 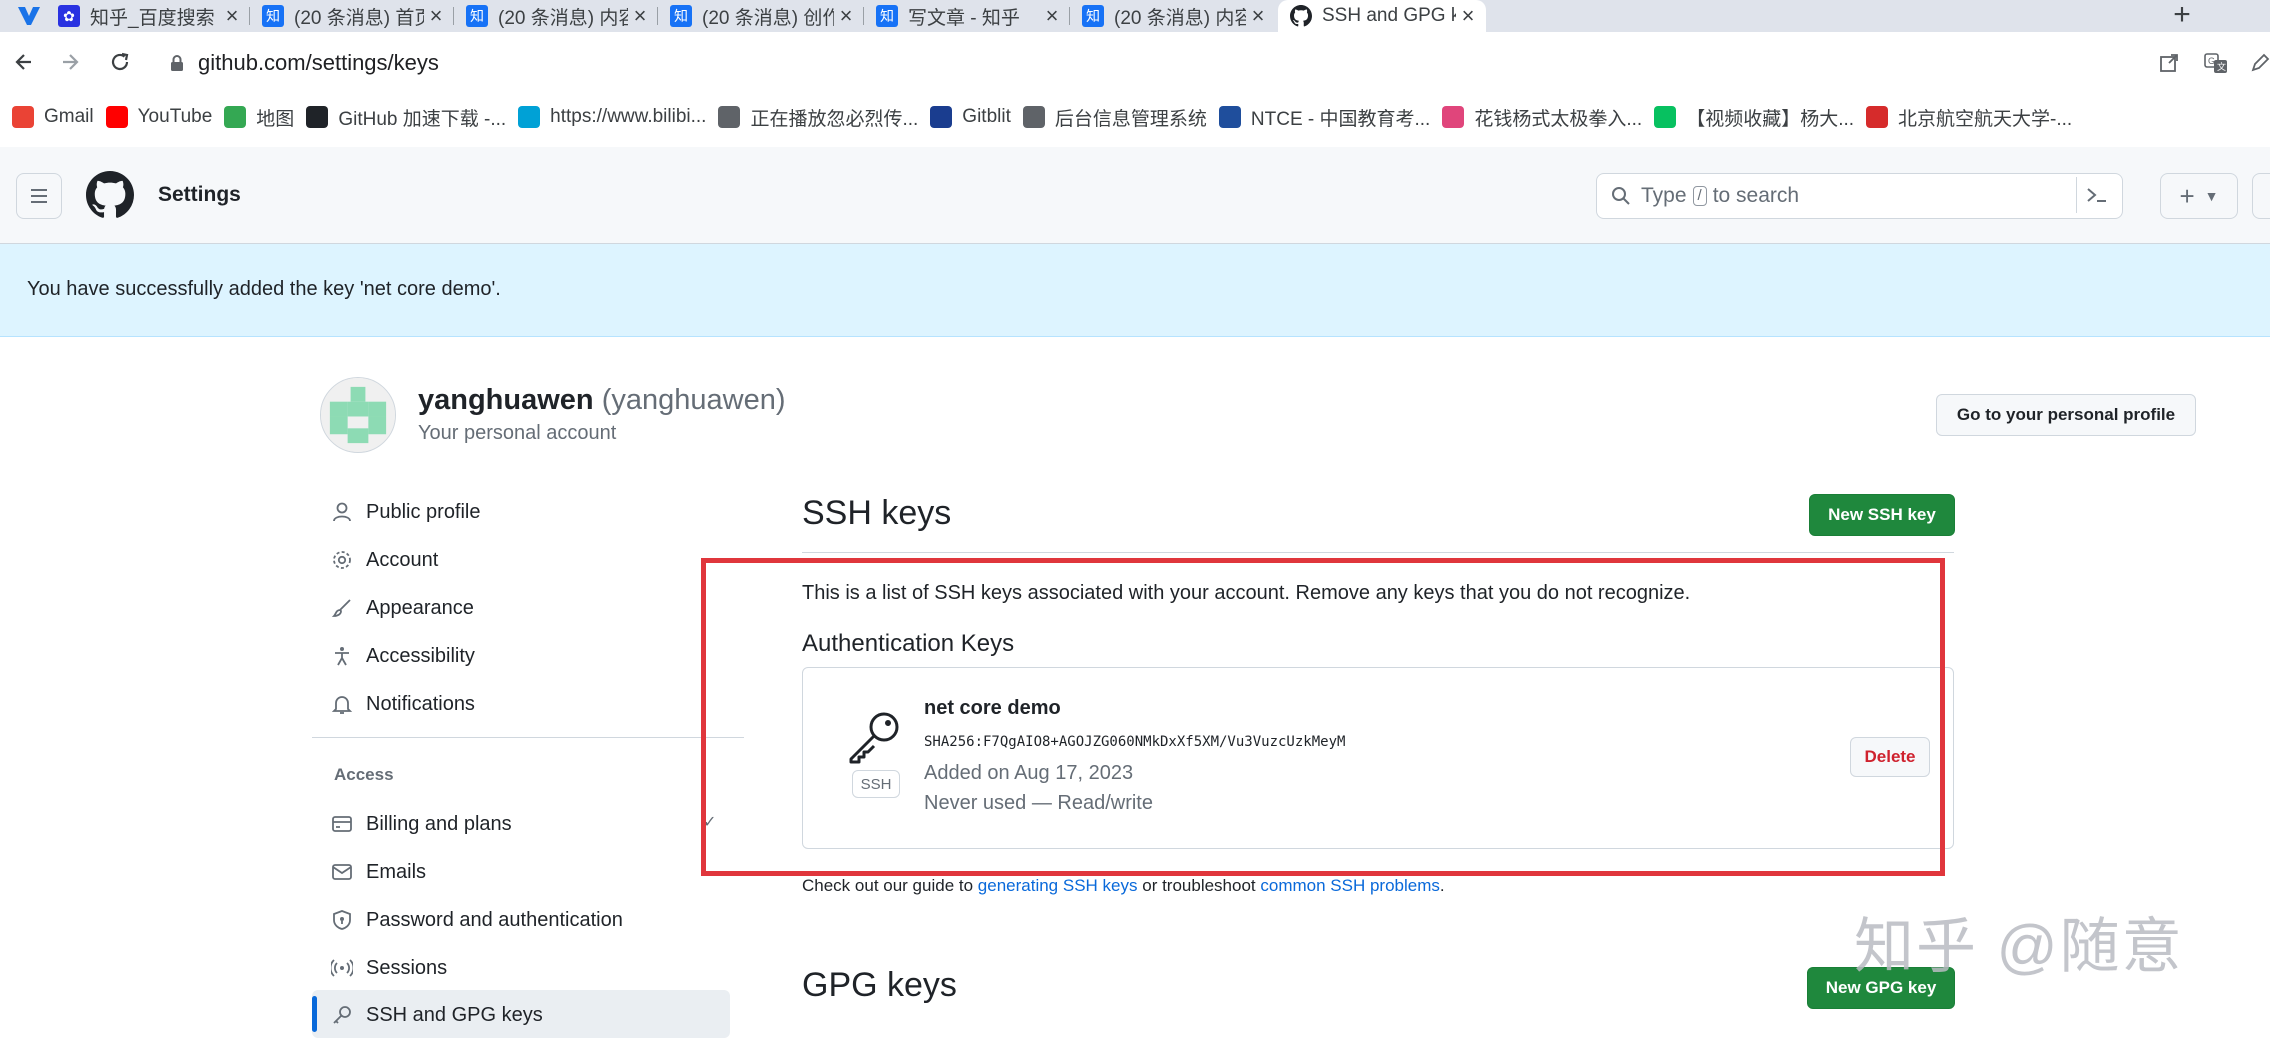 I want to click on terminal-icon, so click(x=2096, y=195).